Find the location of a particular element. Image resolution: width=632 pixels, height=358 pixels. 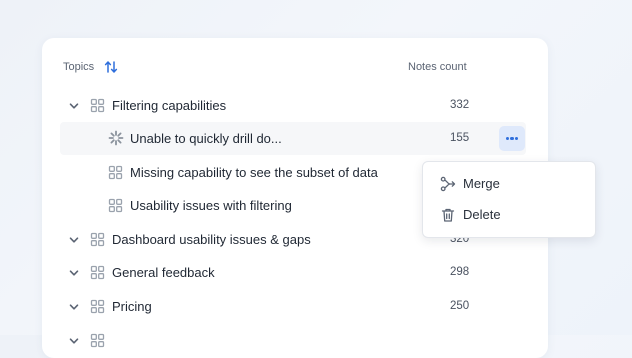

topic-title: Pricing is located at coordinates (132, 306).